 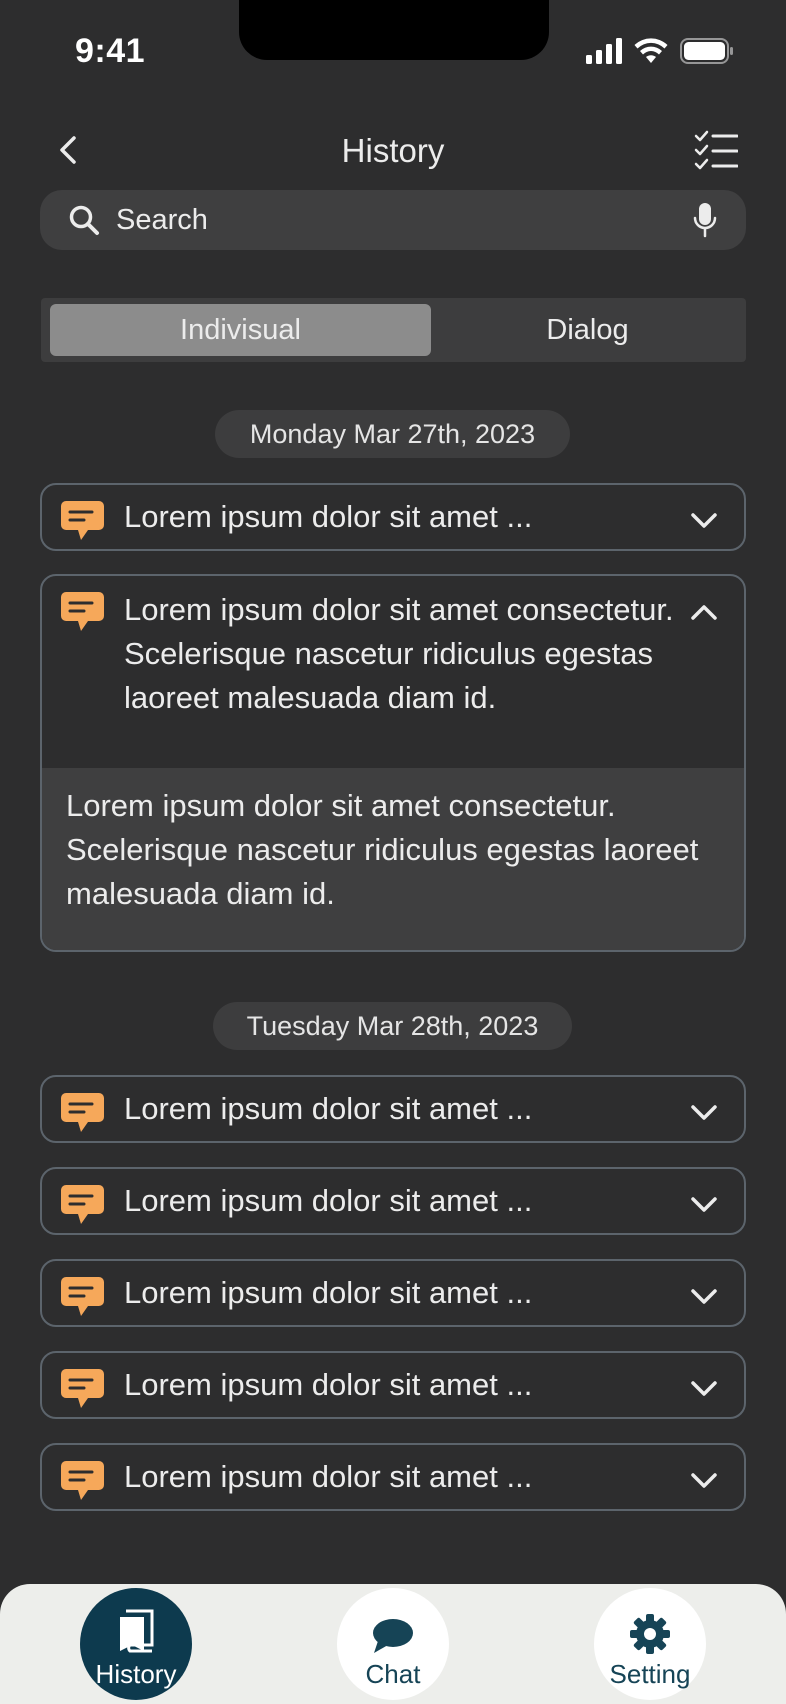 I want to click on page-title: History, so click(x=393, y=150).